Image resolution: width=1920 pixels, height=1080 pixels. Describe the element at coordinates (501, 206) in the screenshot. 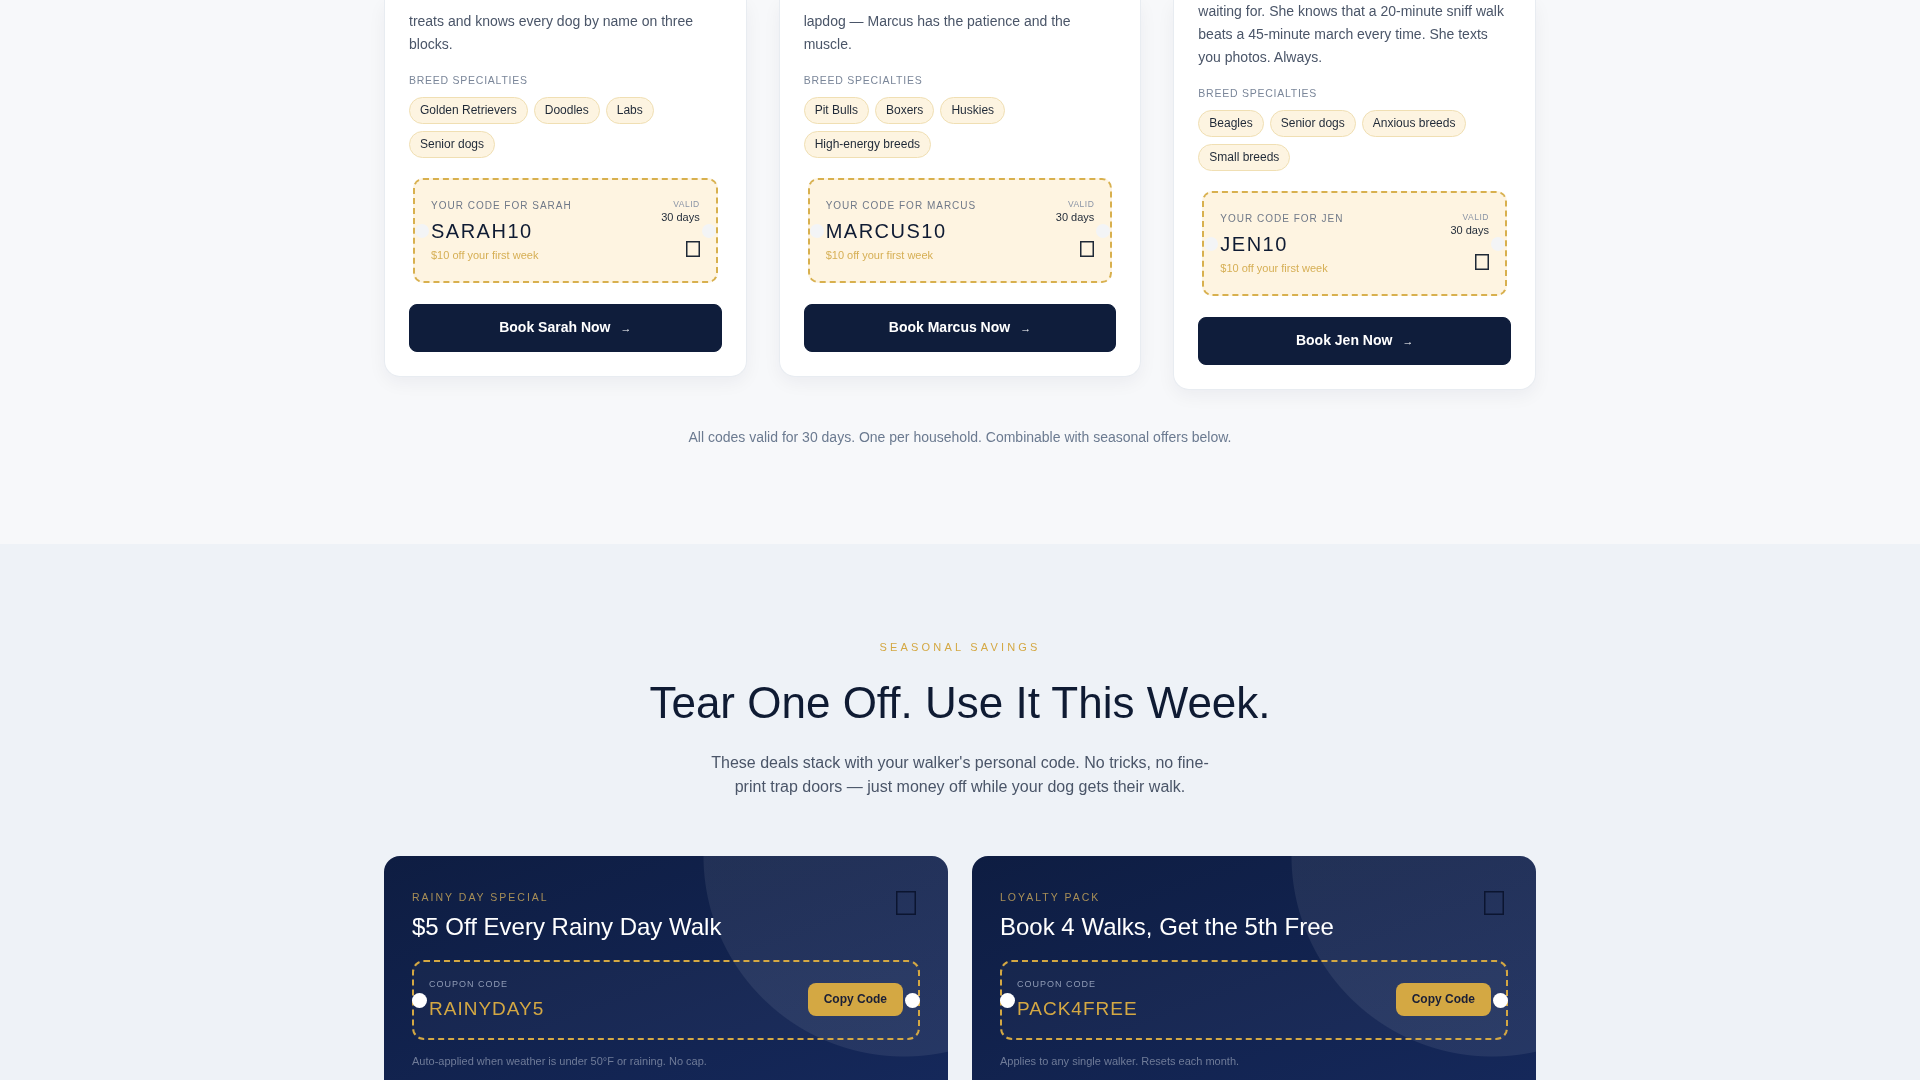

I see `coupon-label: YOUR CODE FOR SARAH` at that location.